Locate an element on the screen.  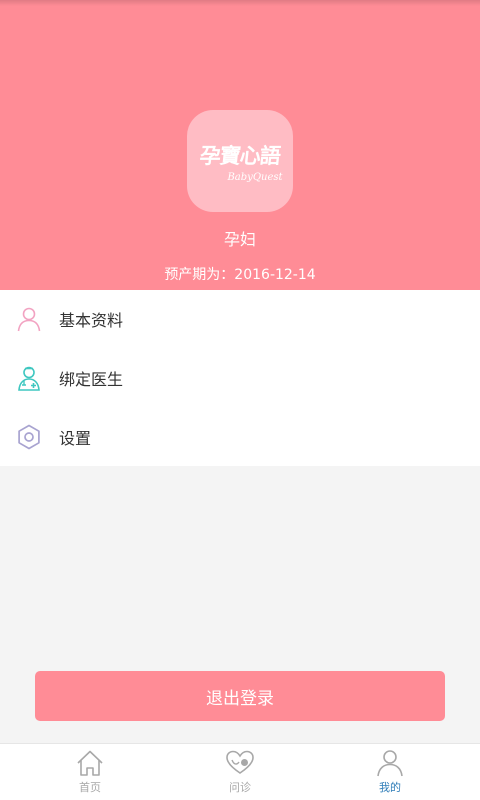
tab-mine: 我的 is located at coordinates (390, 772).